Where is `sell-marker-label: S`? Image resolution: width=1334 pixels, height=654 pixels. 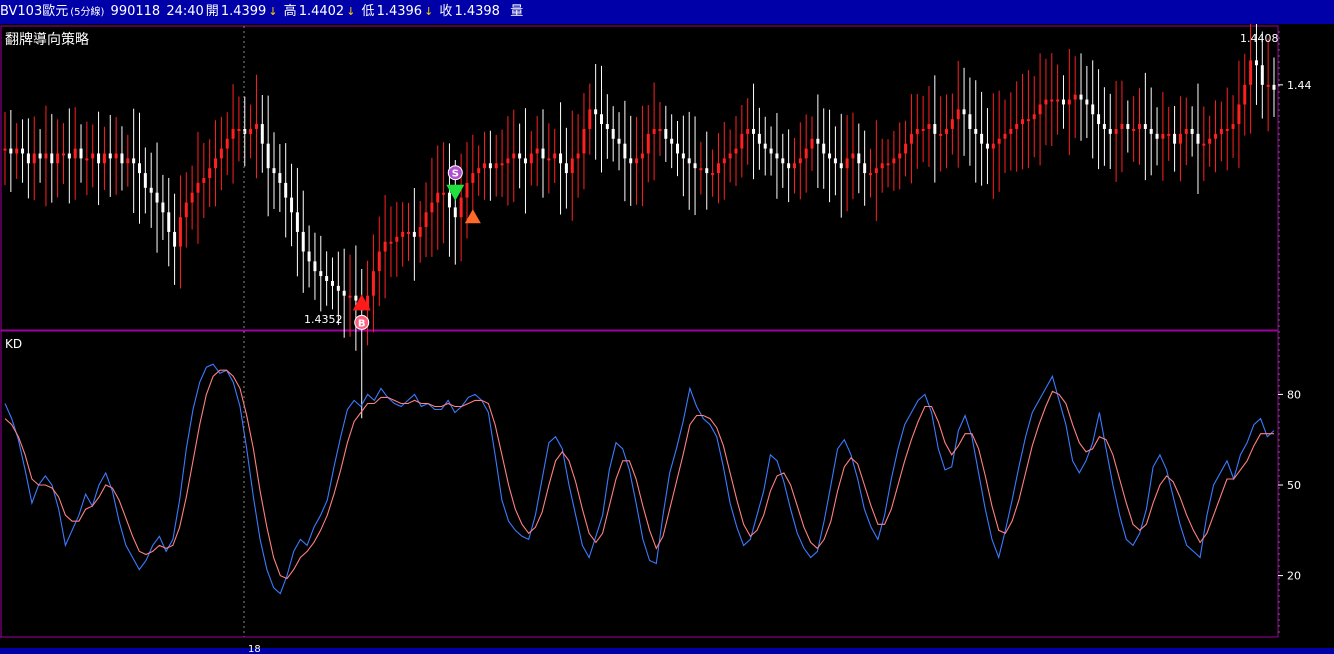
sell-marker-label: S is located at coordinates (455, 174).